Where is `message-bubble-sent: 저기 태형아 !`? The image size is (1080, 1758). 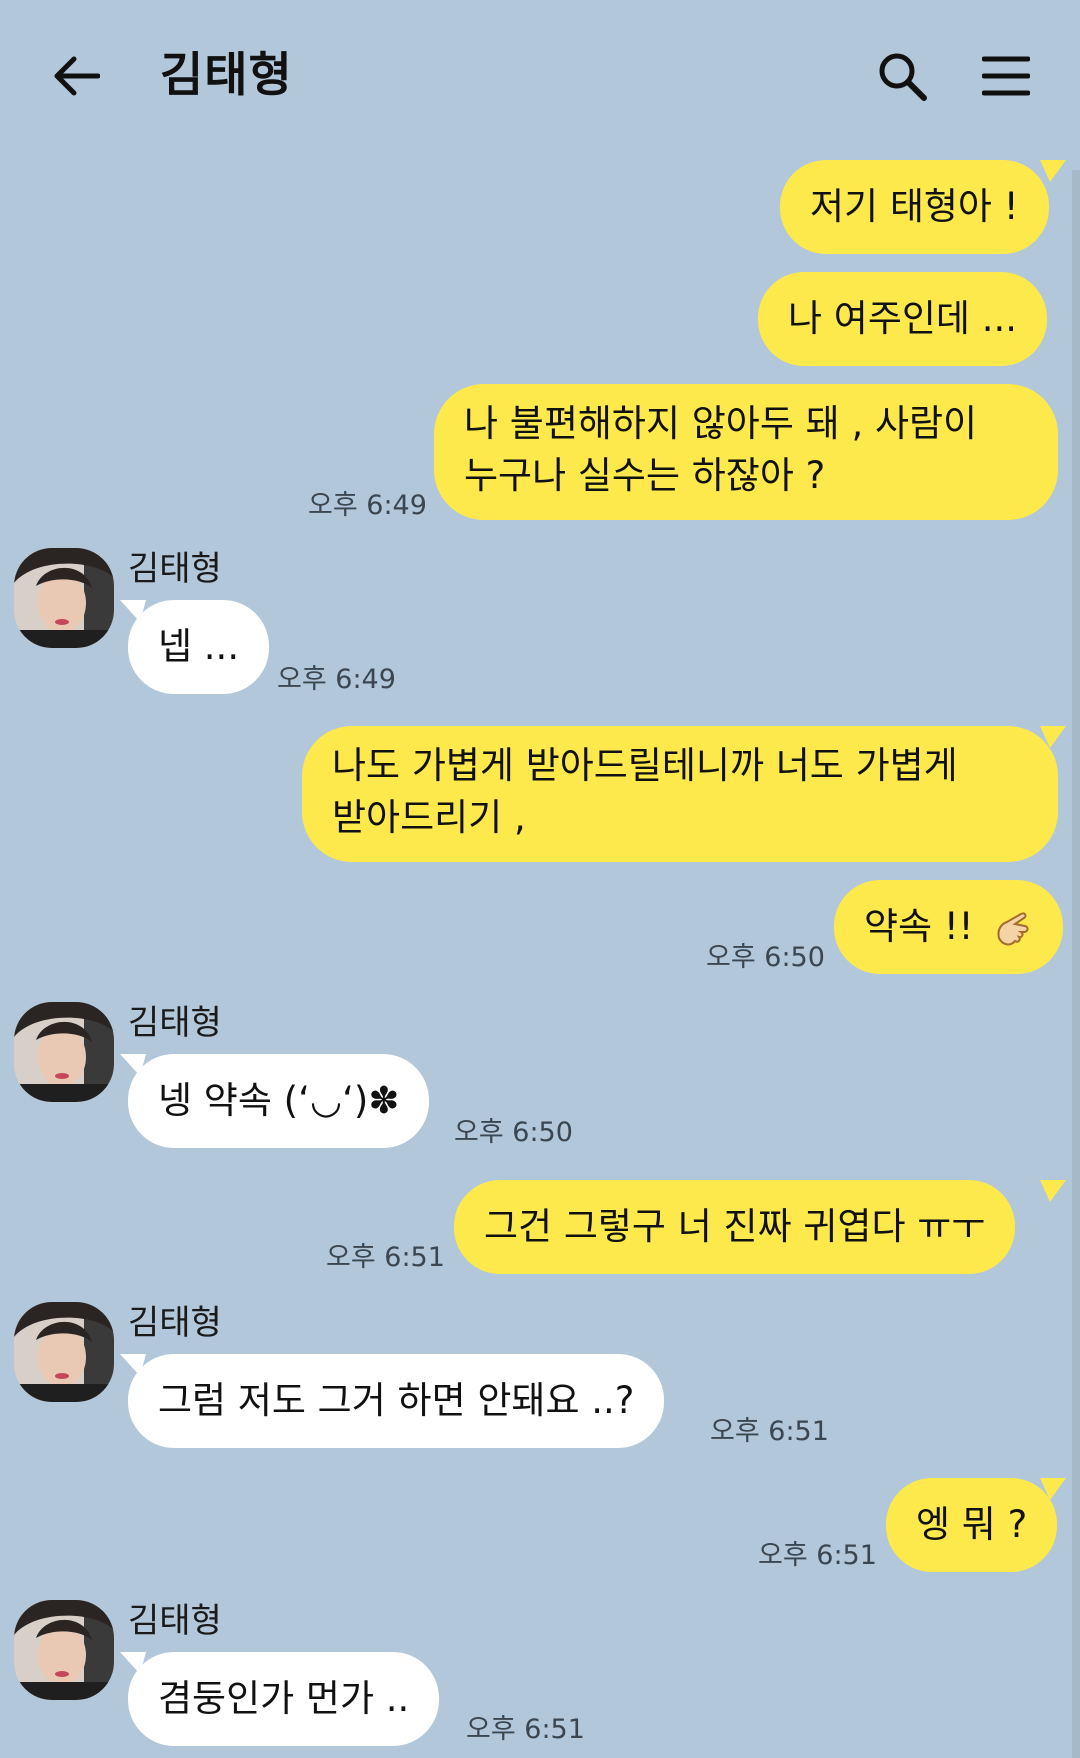
message-bubble-sent: 저기 태형아 ! is located at coordinates (914, 207).